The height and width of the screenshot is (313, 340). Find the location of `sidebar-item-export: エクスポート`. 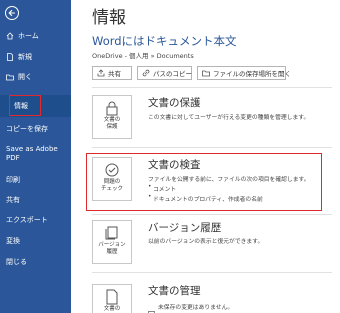

sidebar-item-export: エクスポート is located at coordinates (35, 220).